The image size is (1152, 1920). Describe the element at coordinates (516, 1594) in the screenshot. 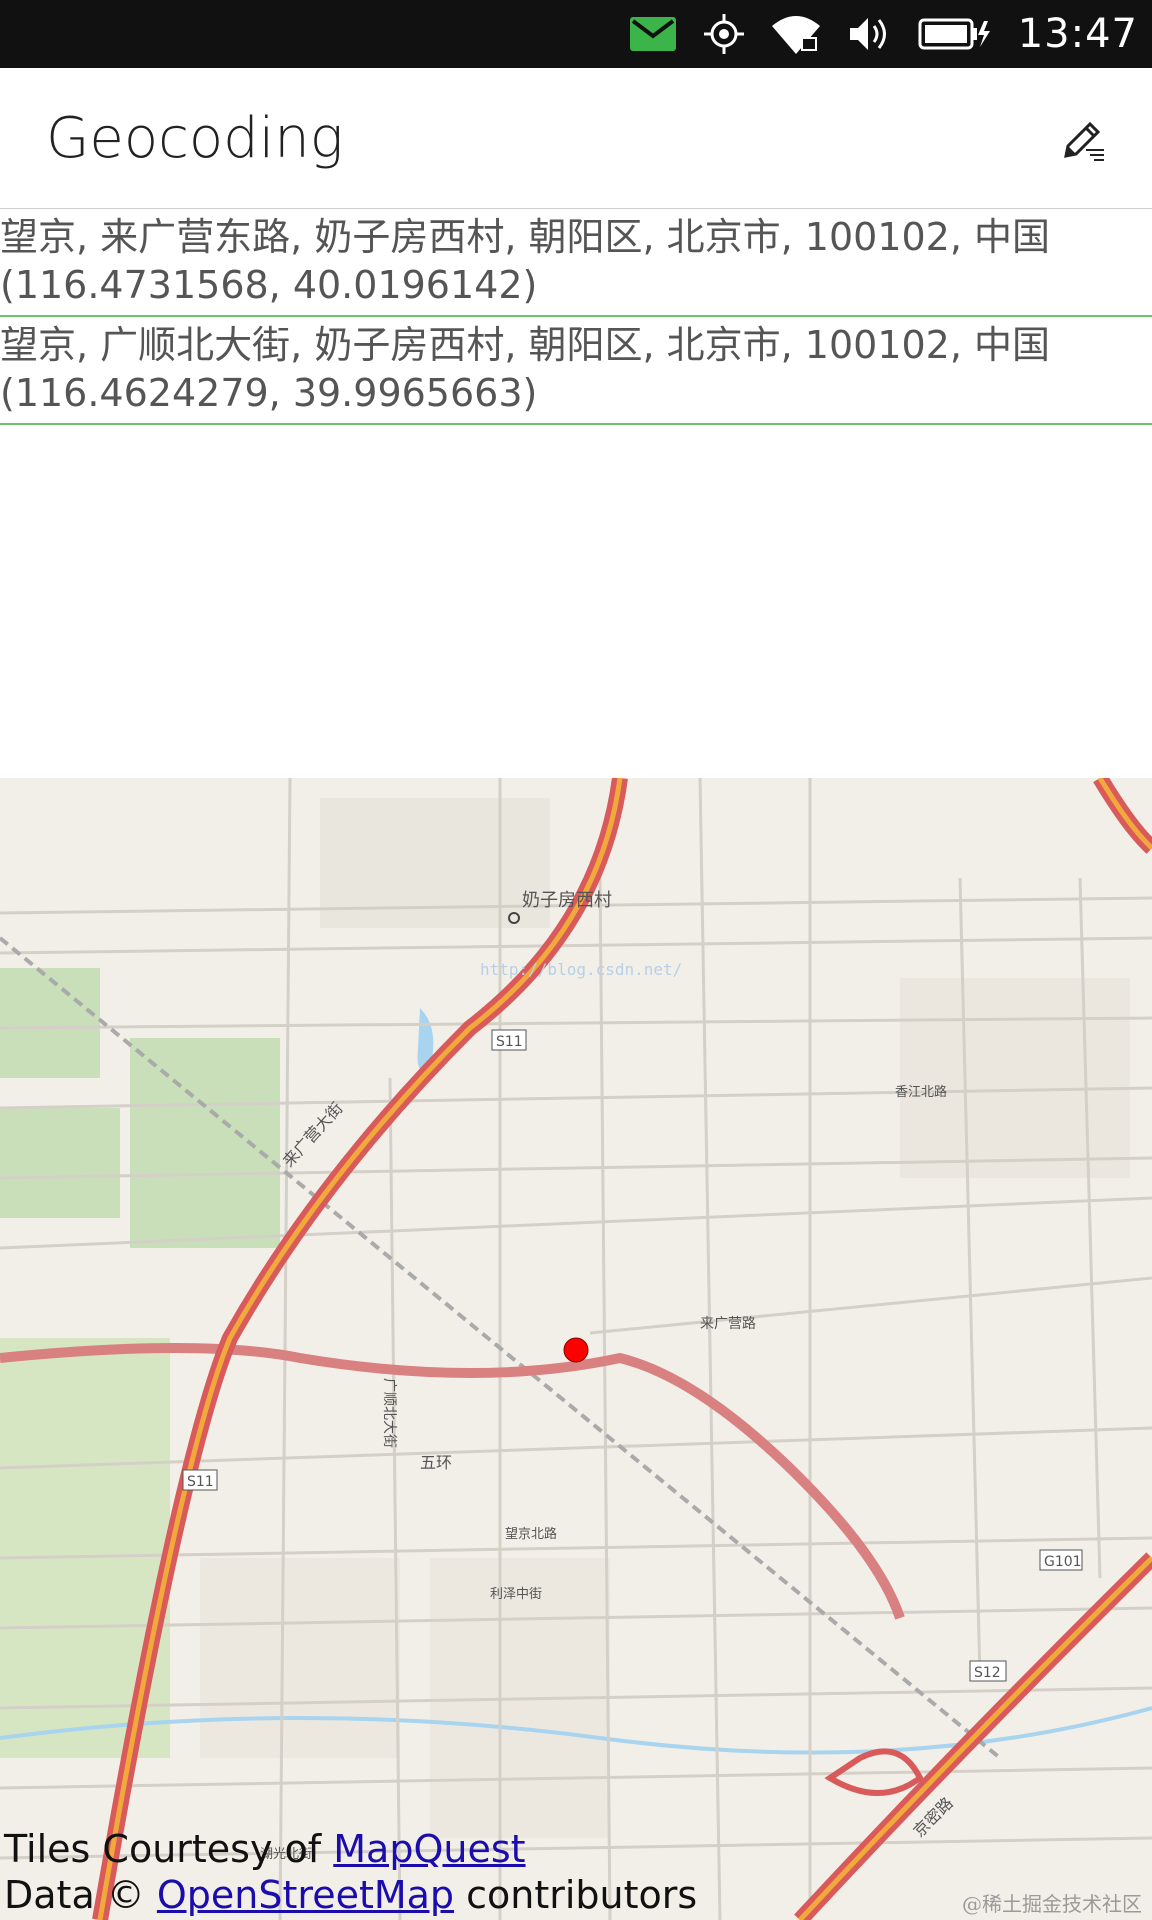

I see `label-lize: 利泽中街` at that location.